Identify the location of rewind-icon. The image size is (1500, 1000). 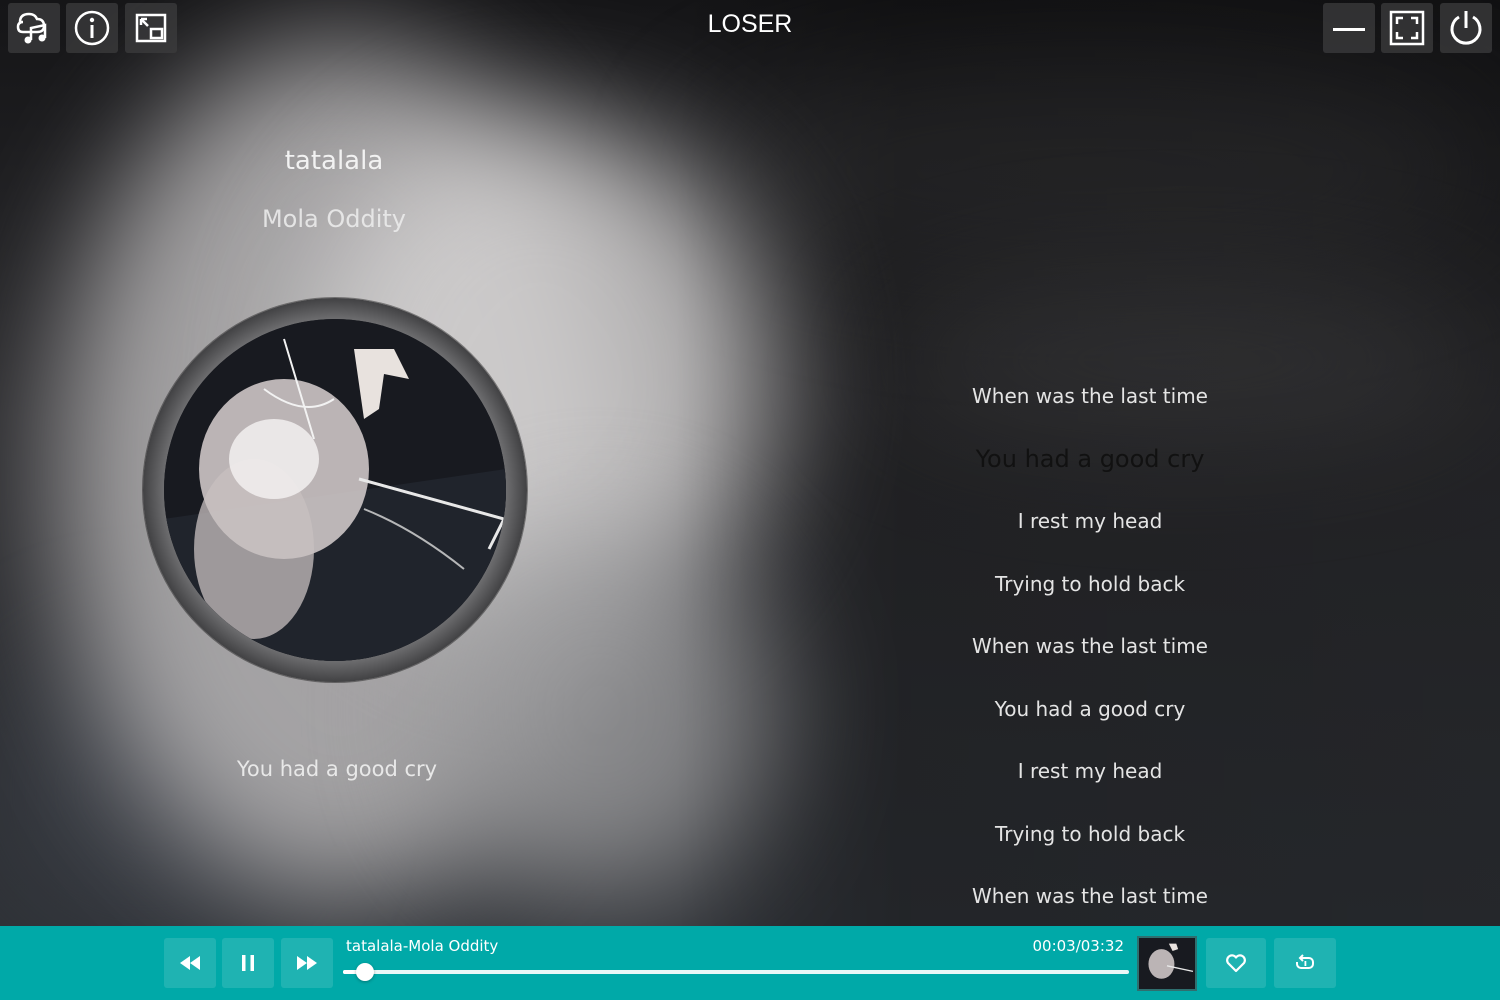
(190, 963).